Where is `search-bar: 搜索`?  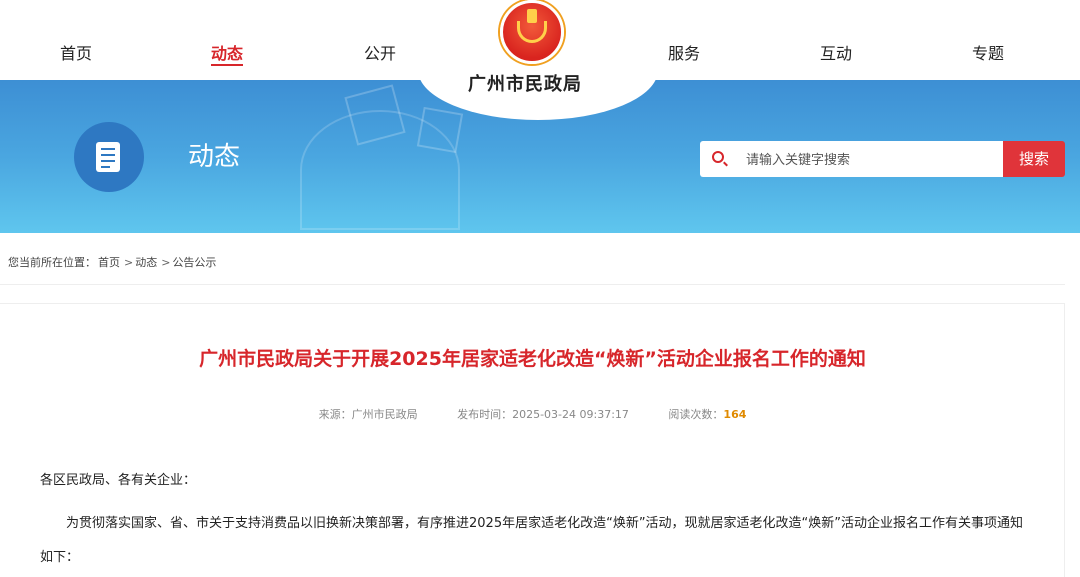
search-bar: 搜索 is located at coordinates (882, 159).